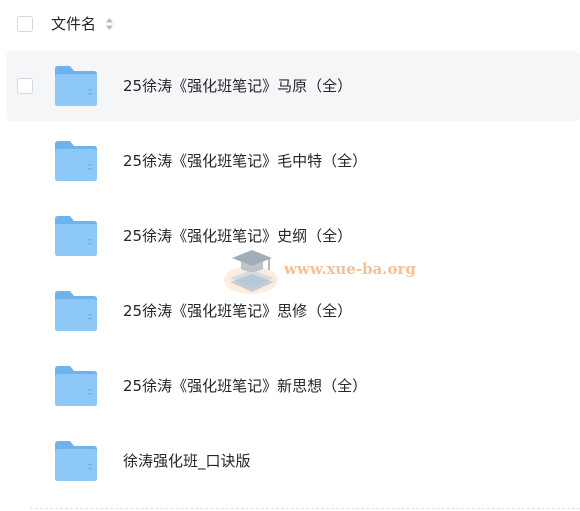 This screenshot has height=511, width=580. Describe the element at coordinates (25, 24) in the screenshot. I see `select-all-checkbox` at that location.